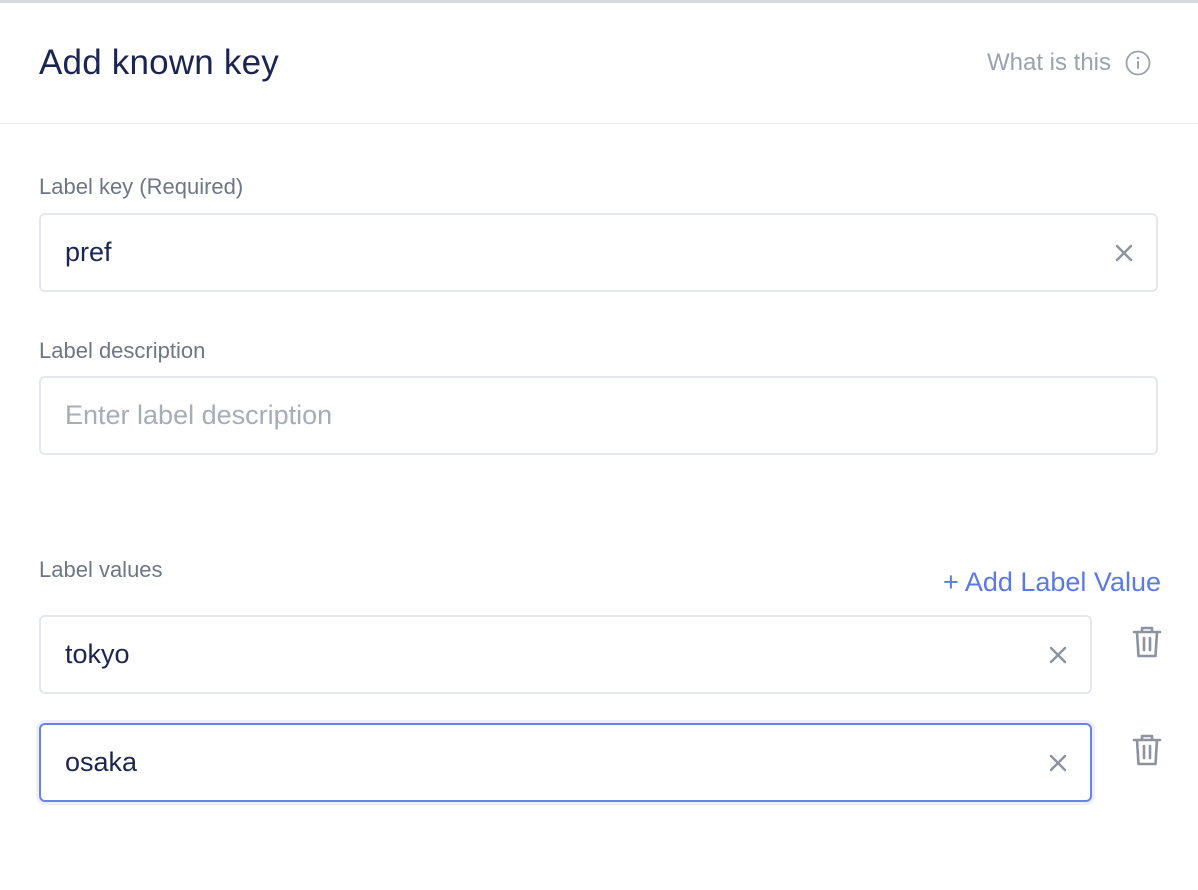 Image resolution: width=1198 pixels, height=890 pixels. What do you see at coordinates (101, 569) in the screenshot?
I see `label-values-label: Label values` at bounding box center [101, 569].